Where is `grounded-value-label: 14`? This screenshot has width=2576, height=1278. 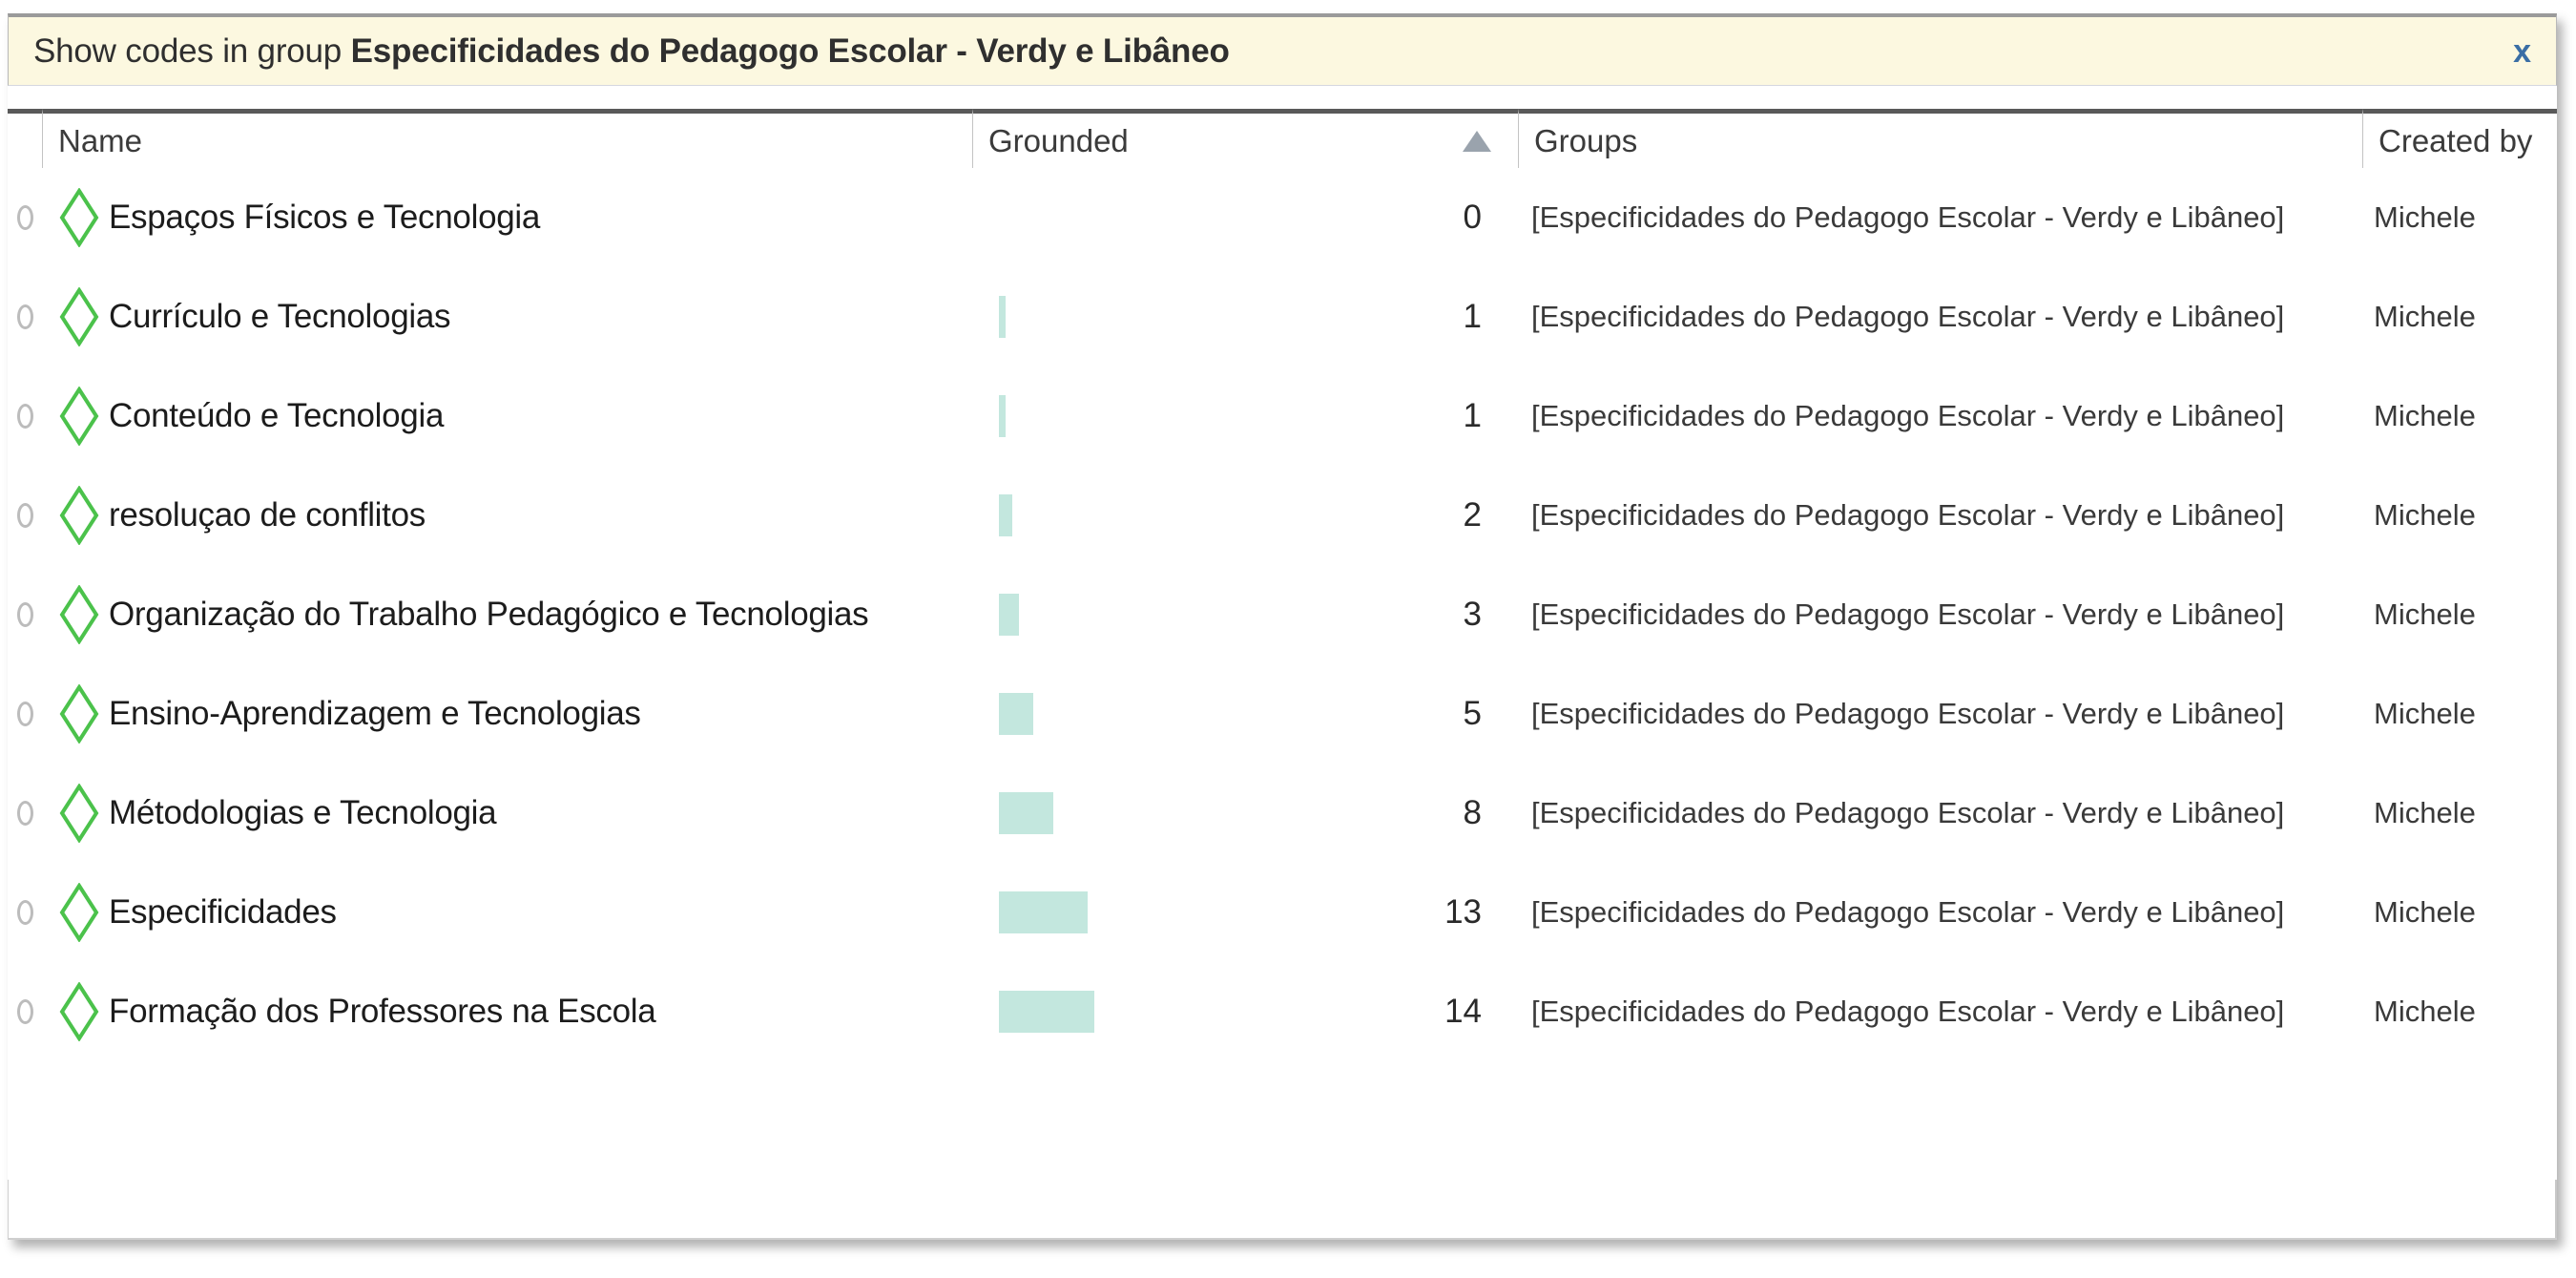 grounded-value-label: 14 is located at coordinates (1463, 1011).